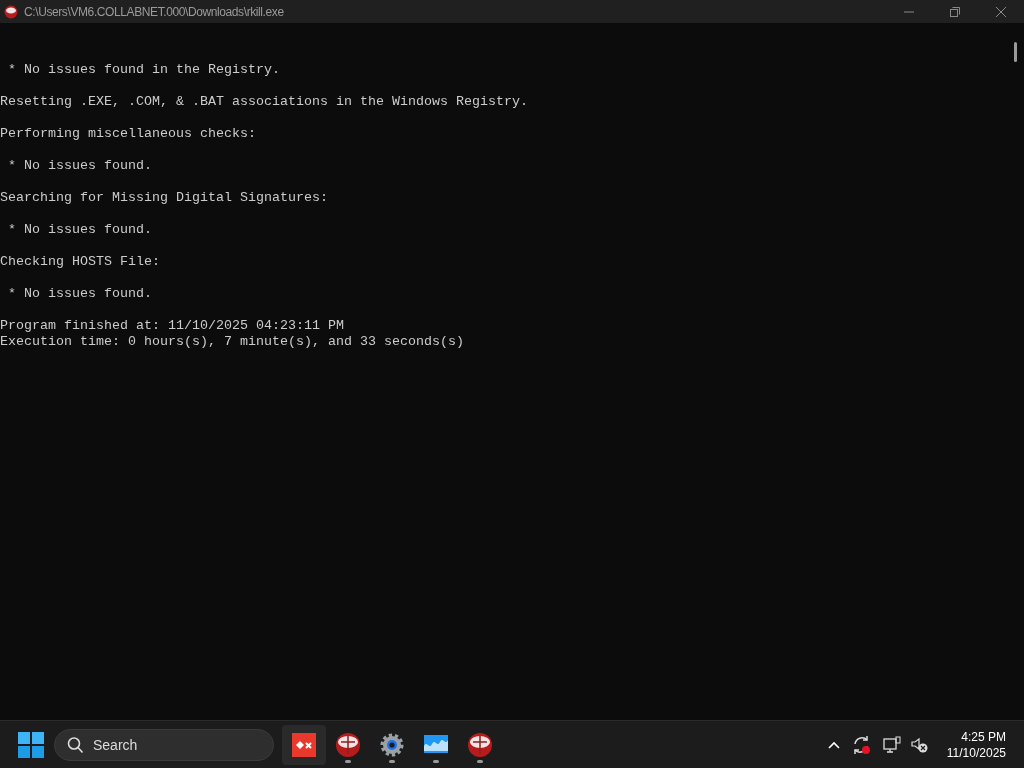 The height and width of the screenshot is (768, 1024). What do you see at coordinates (1015, 52) in the screenshot?
I see `scrollbar-thumb` at bounding box center [1015, 52].